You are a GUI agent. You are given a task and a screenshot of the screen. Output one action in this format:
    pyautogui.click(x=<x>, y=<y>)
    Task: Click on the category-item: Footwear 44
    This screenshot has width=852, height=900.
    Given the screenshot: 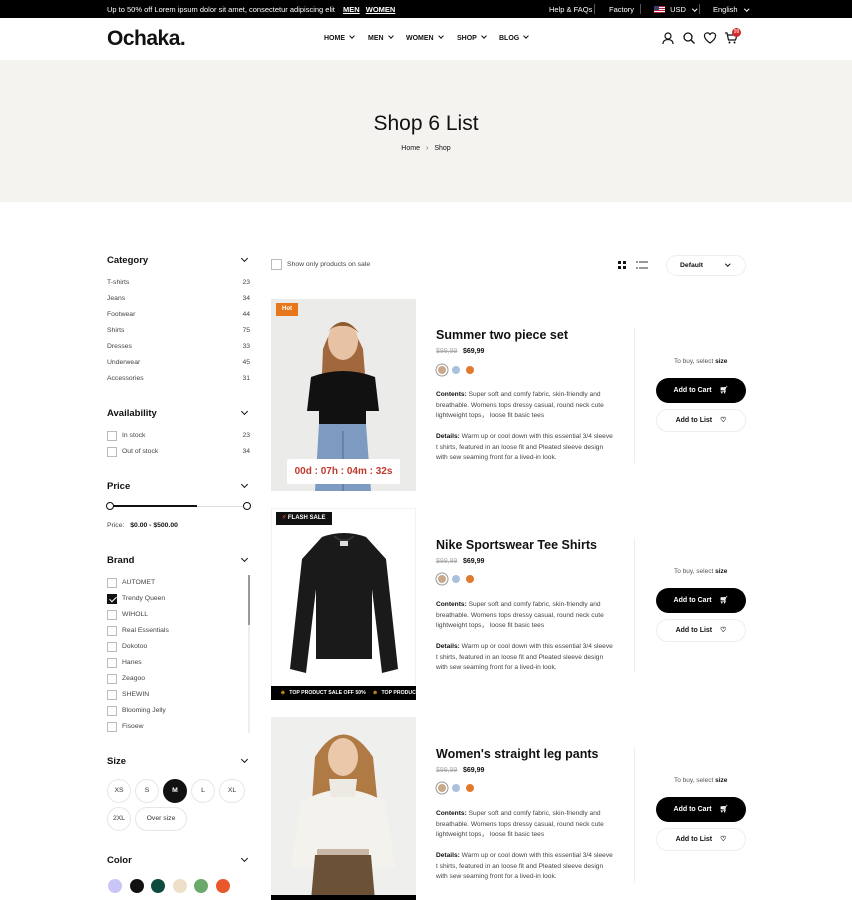 What is the action you would take?
    pyautogui.click(x=178, y=314)
    